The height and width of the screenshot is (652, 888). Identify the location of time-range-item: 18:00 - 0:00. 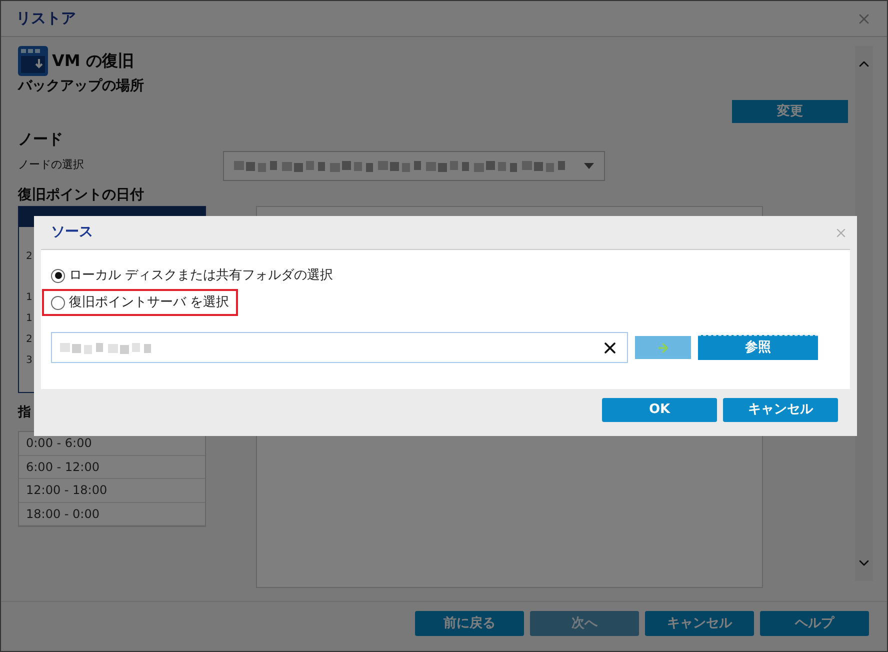
(112, 514).